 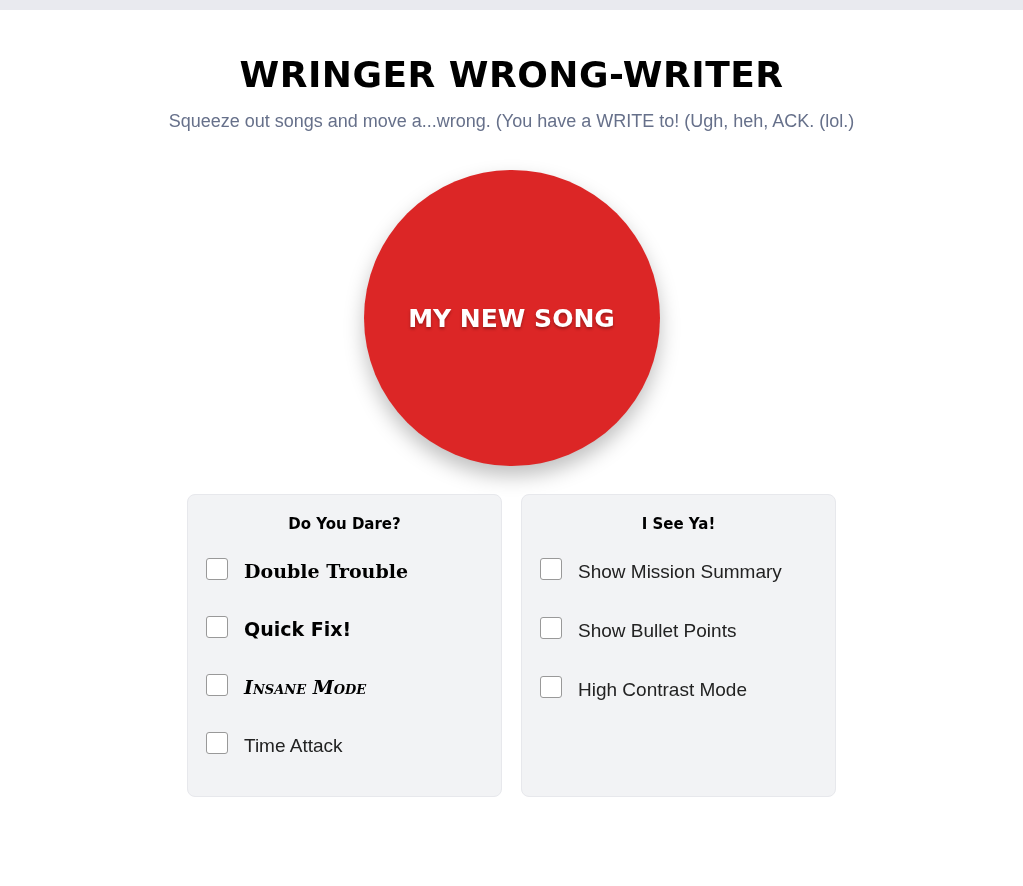 I want to click on new-song-button: MY NEW SONG, so click(x=511, y=318).